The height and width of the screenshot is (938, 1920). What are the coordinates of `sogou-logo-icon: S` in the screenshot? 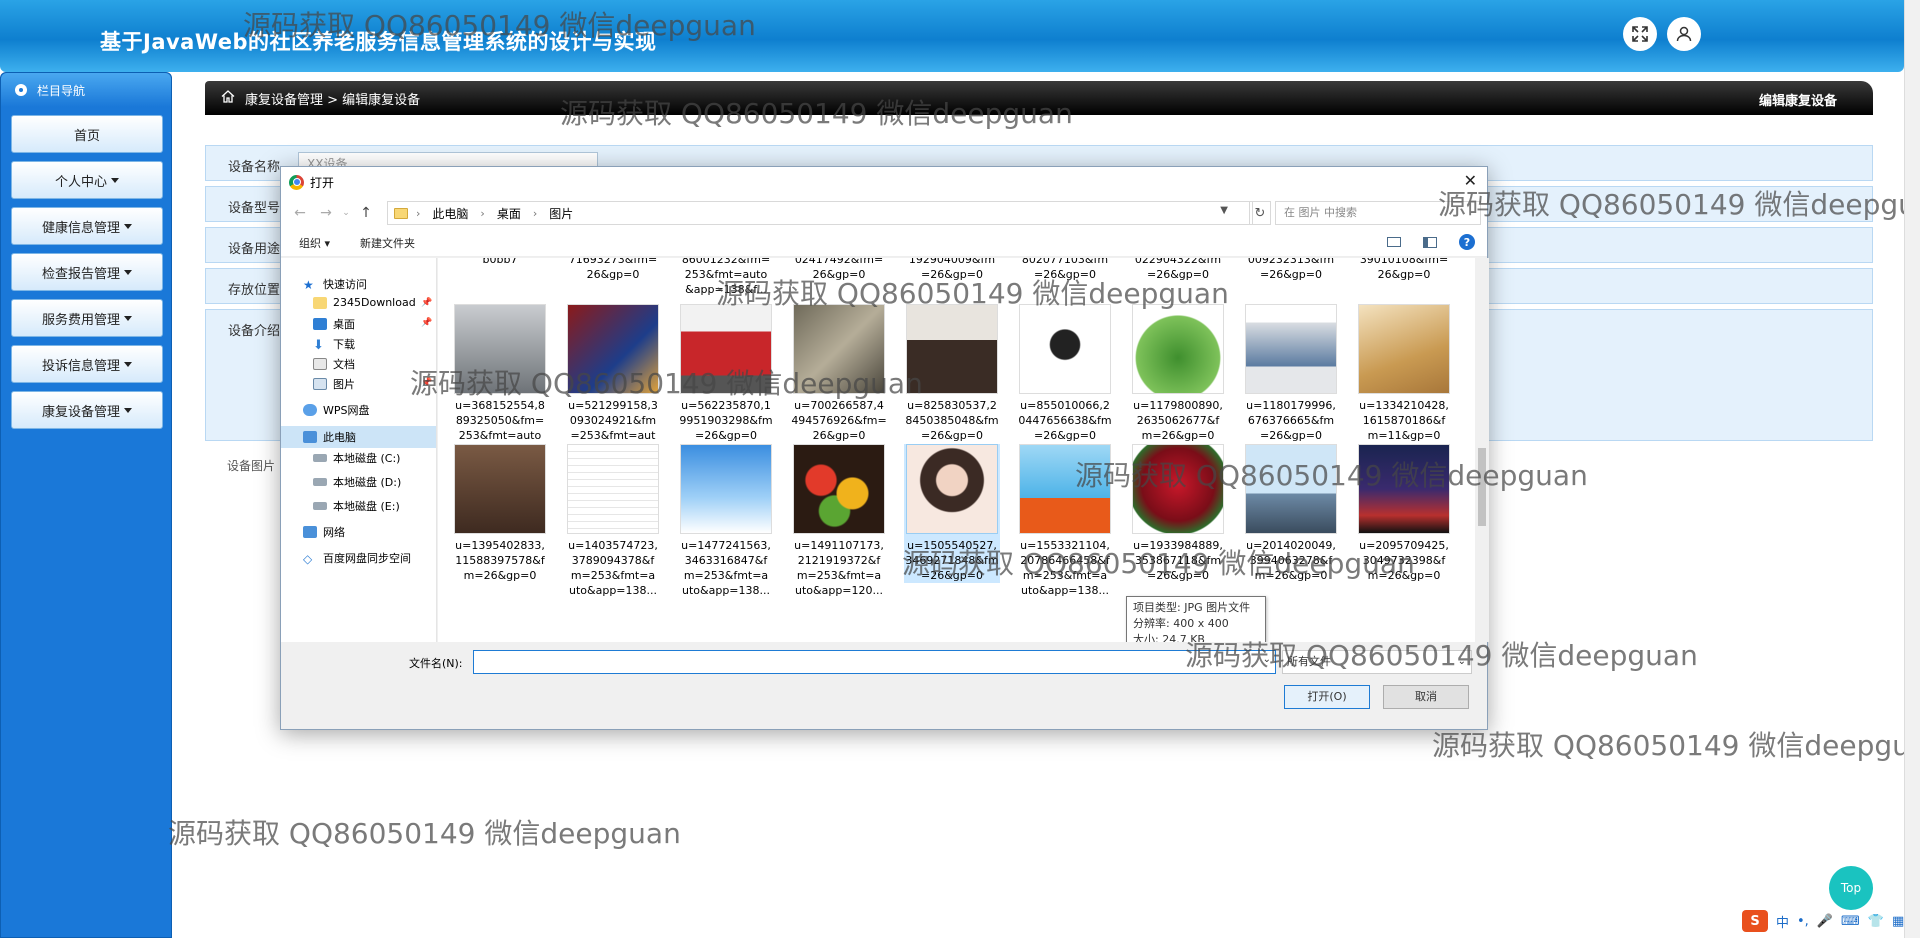 It's located at (1755, 921).